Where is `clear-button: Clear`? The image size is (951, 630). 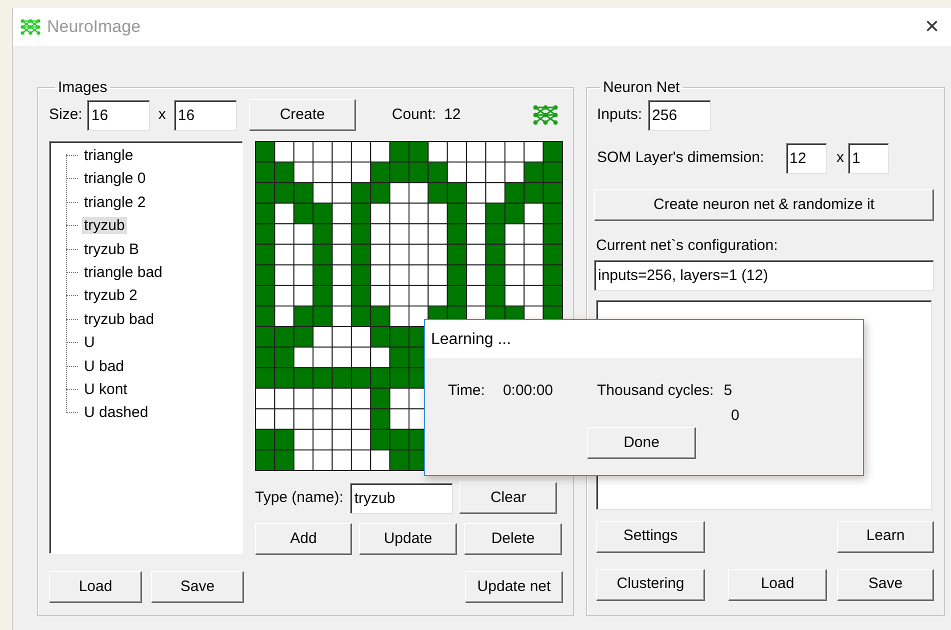 clear-button: Clear is located at coordinates (508, 498).